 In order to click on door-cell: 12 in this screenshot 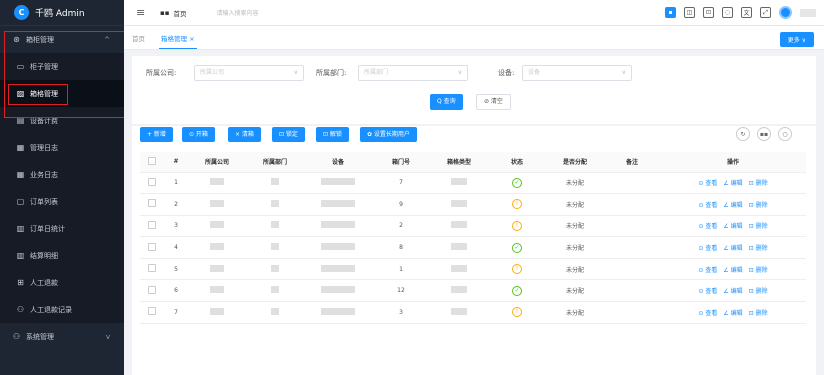, I will do `click(401, 291)`.